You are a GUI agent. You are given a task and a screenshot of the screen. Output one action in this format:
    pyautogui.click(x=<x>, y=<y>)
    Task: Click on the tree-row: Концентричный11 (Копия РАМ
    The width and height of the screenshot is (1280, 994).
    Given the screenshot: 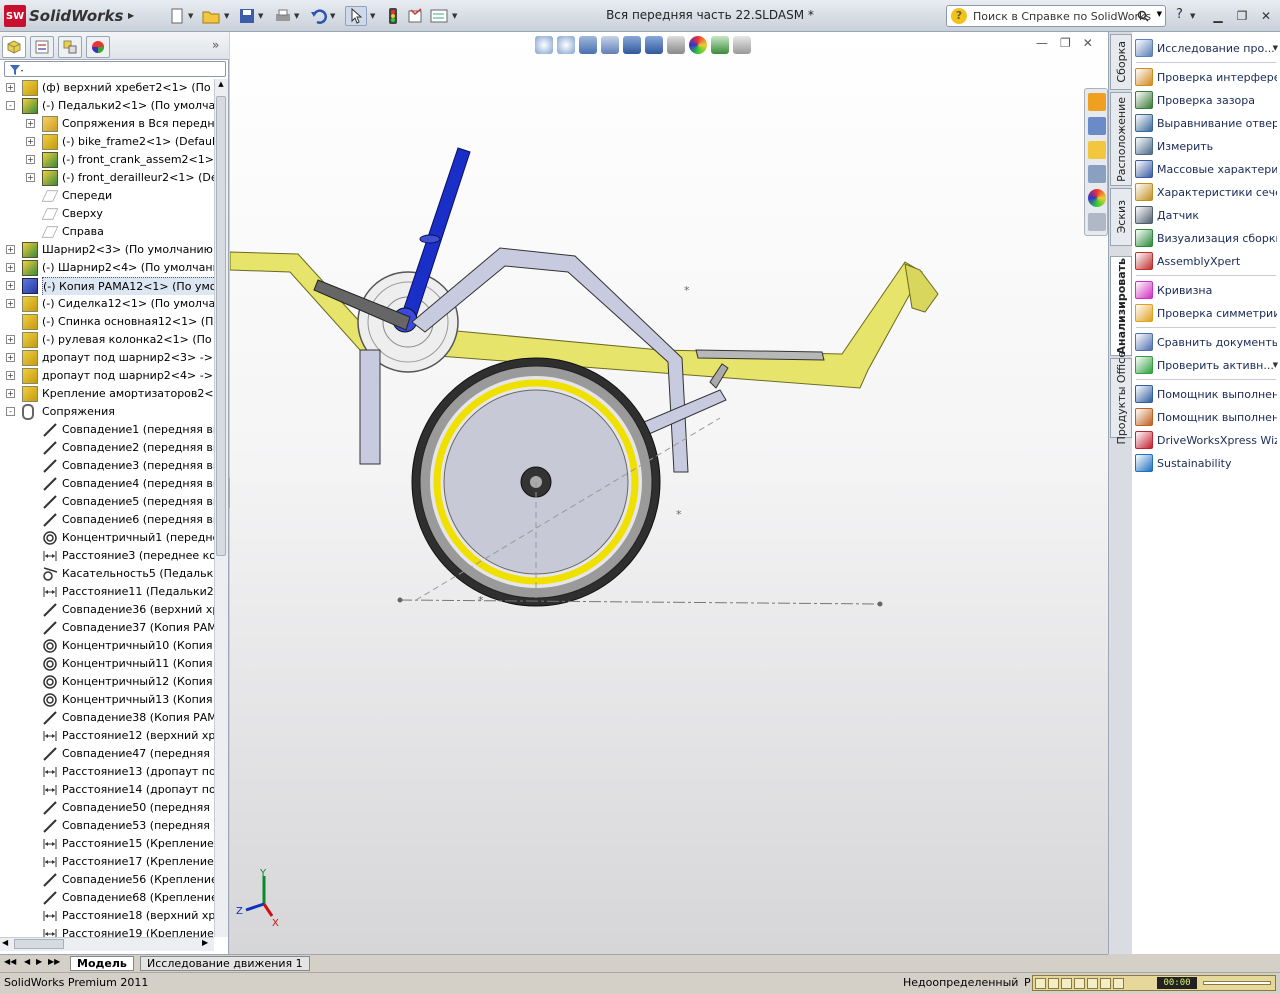 What is the action you would take?
    pyautogui.click(x=107, y=664)
    